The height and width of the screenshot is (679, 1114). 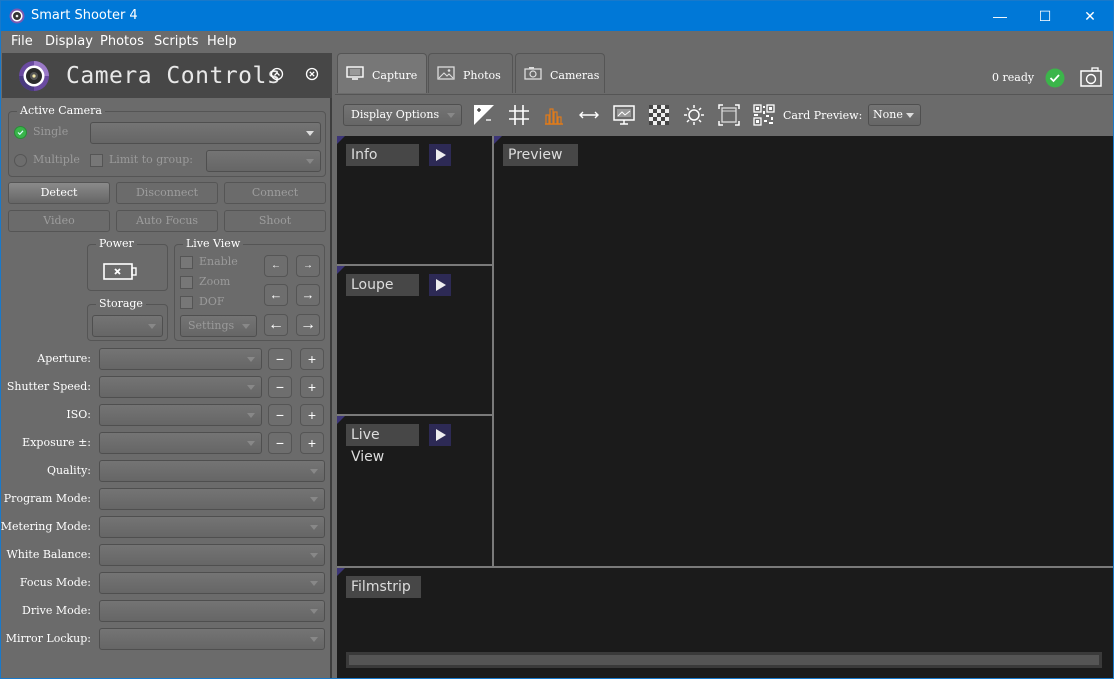 What do you see at coordinates (275, 193) in the screenshot?
I see `connect-button: Connect` at bounding box center [275, 193].